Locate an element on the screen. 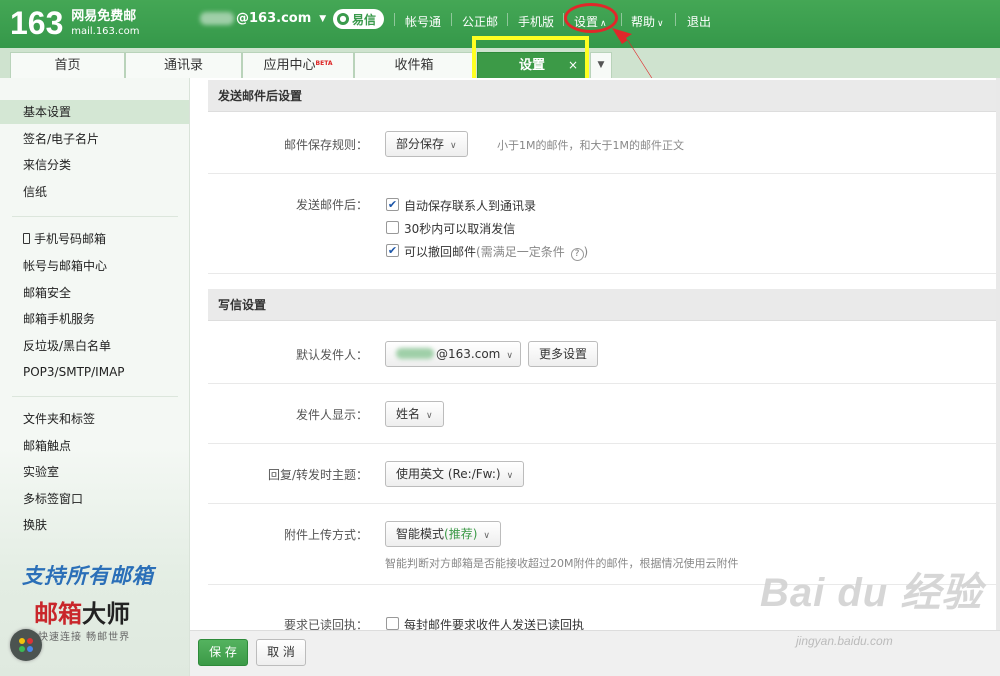  auto-save-contacts-checkbox: ✔ is located at coordinates (392, 204).